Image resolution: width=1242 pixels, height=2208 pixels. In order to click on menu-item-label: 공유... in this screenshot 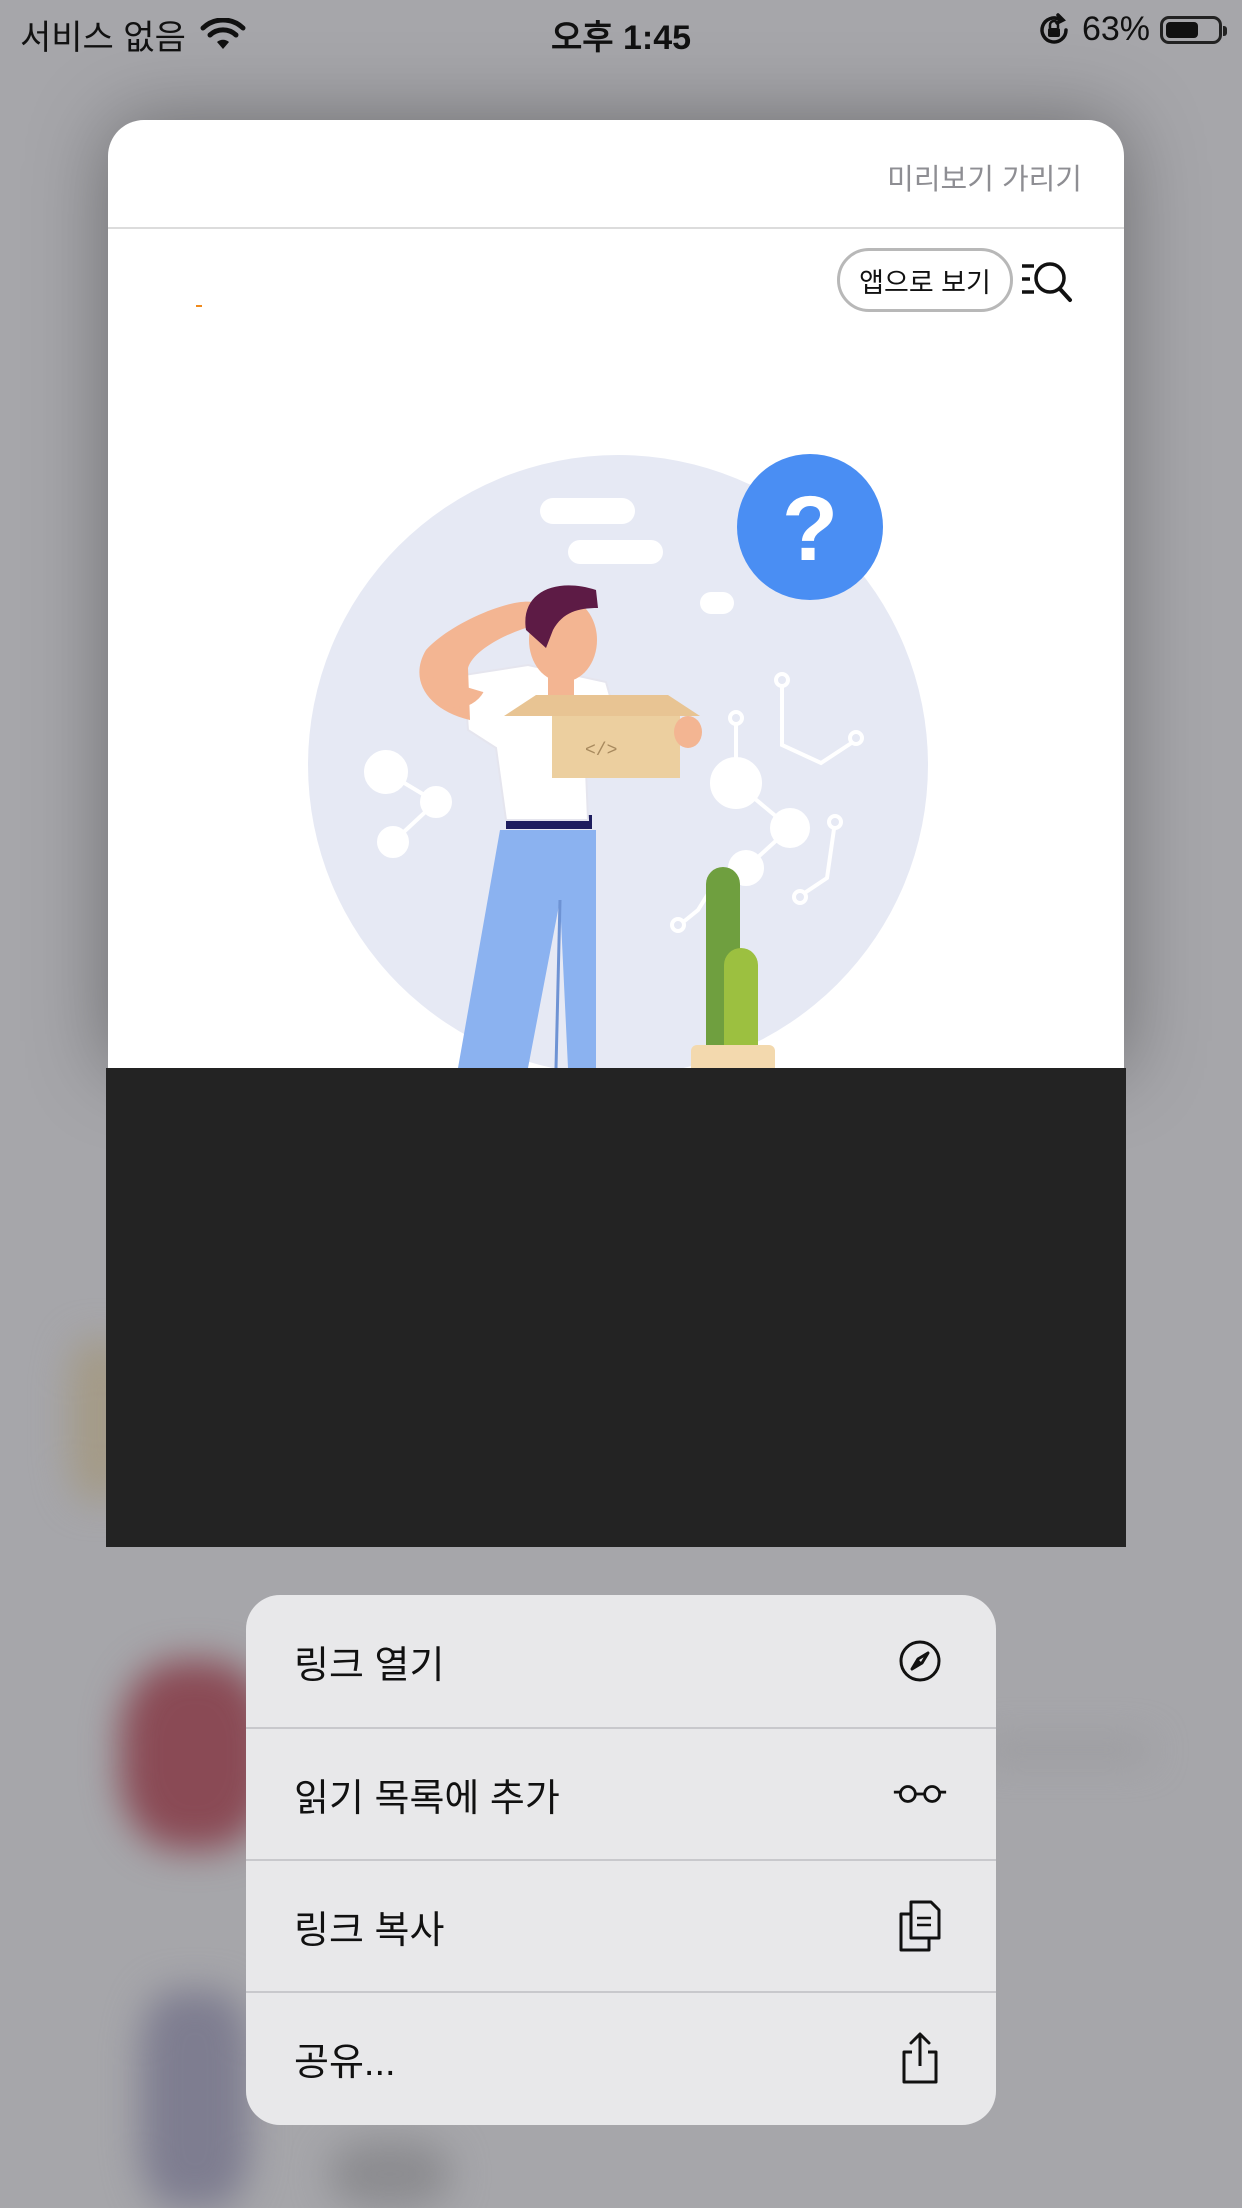, I will do `click(345, 2062)`.